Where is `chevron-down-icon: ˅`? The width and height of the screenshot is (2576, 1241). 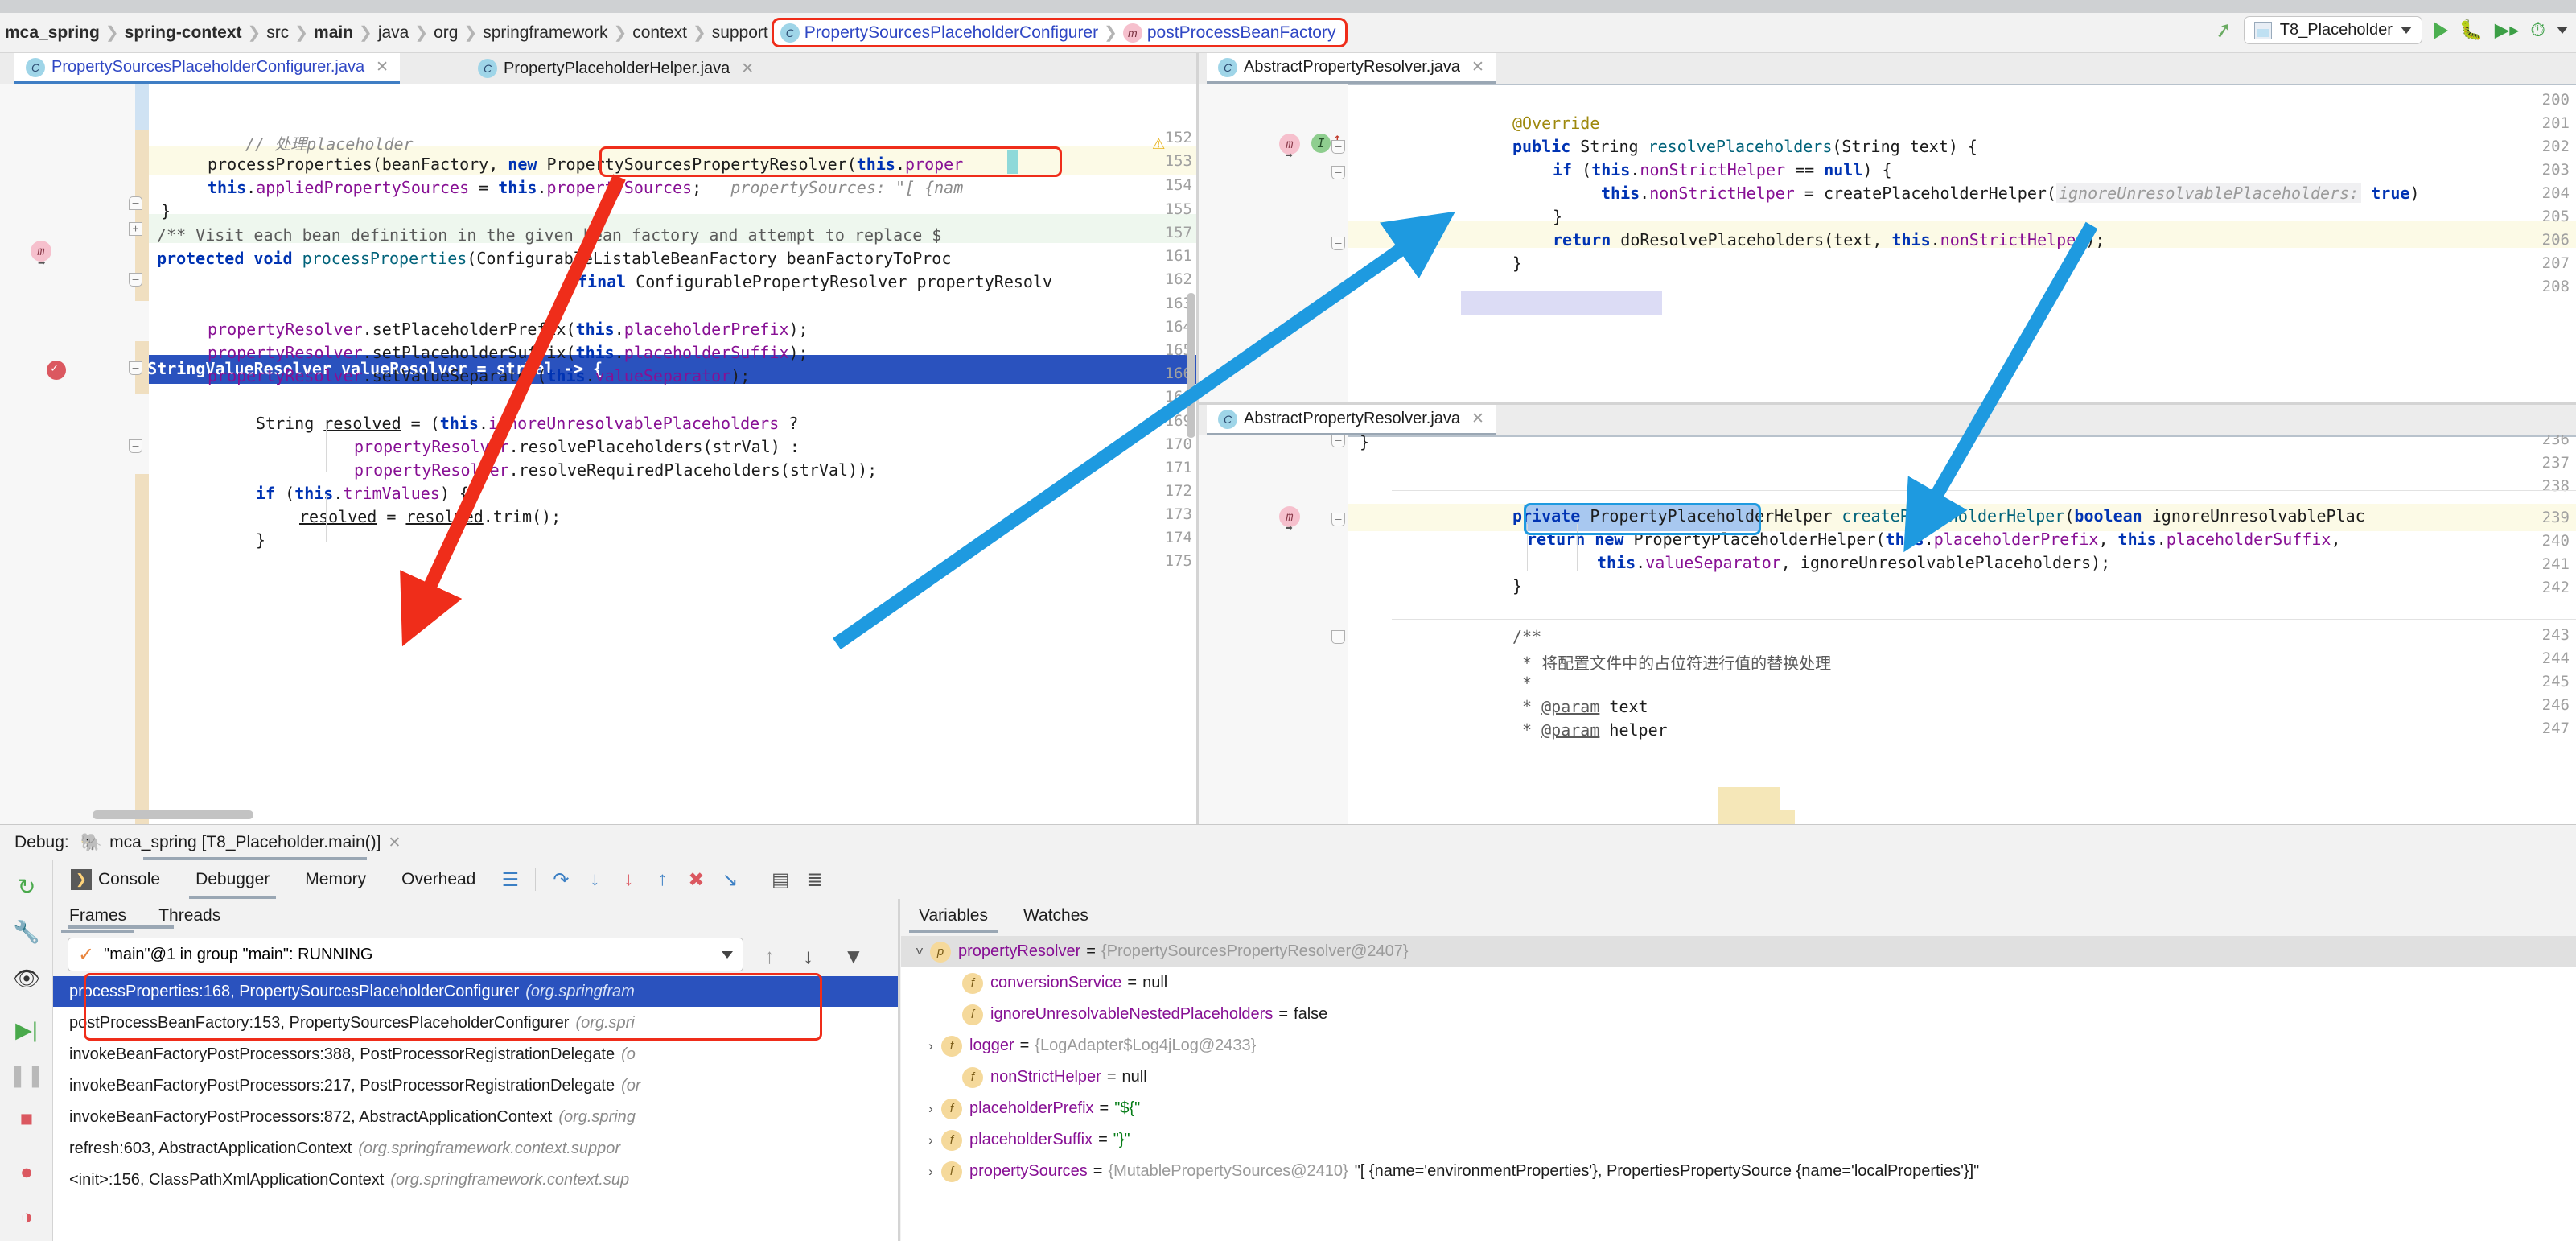 chevron-down-icon: ˅ is located at coordinates (919, 952).